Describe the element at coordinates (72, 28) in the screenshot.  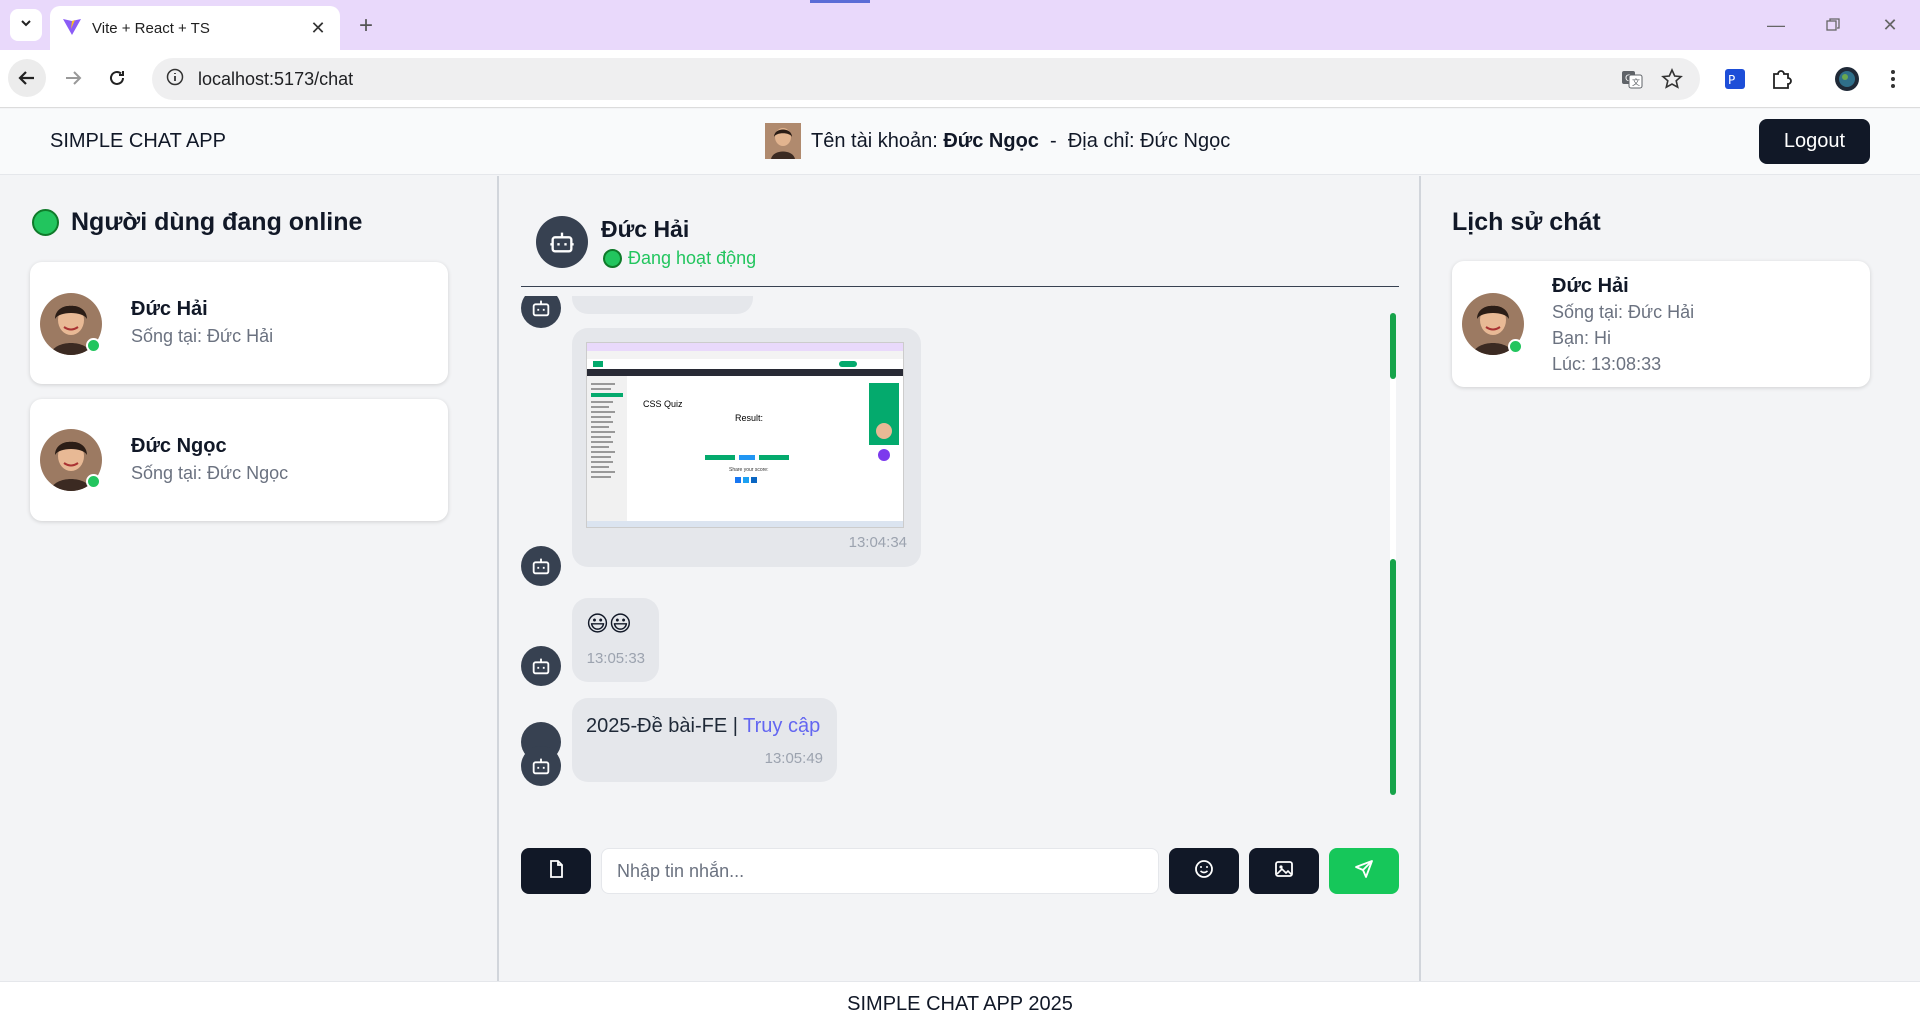
I see `vite-logo-icon` at that location.